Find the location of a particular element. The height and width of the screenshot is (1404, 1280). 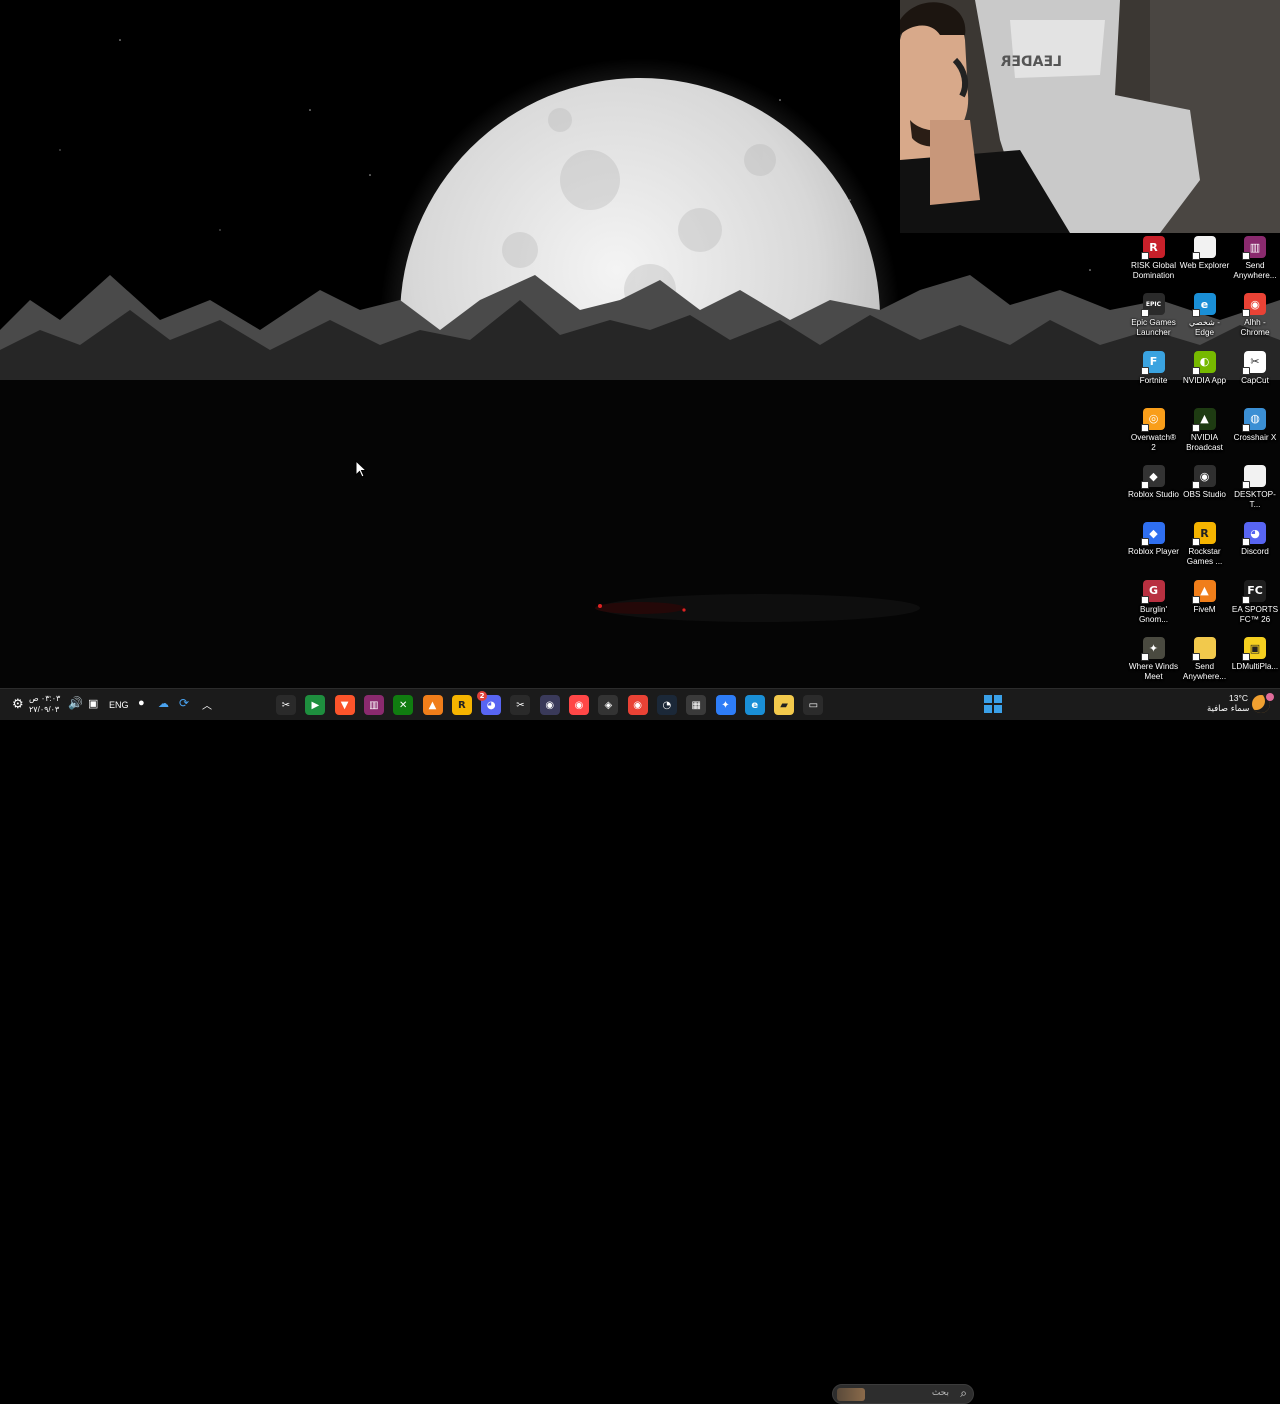

desktop-shortcut: Web Explorer is located at coordinates (1204, 263).